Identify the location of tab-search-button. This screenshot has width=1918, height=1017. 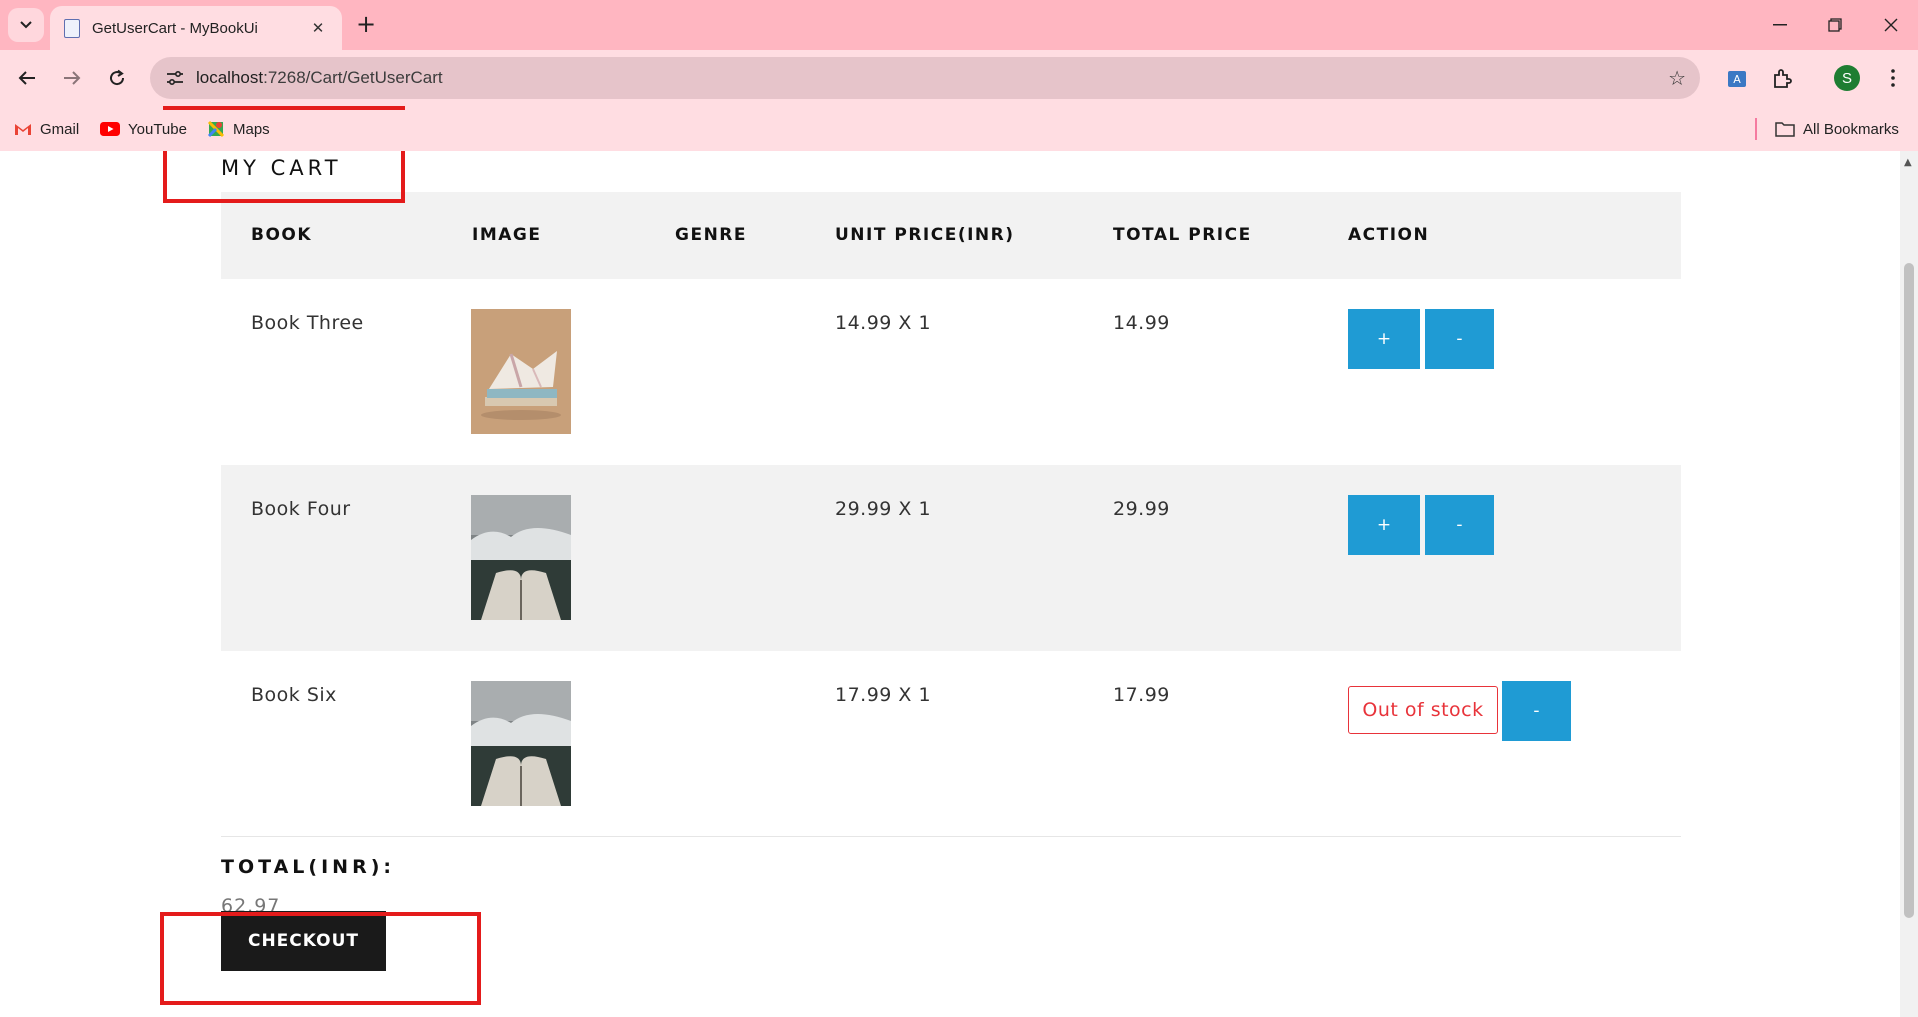
(26, 25).